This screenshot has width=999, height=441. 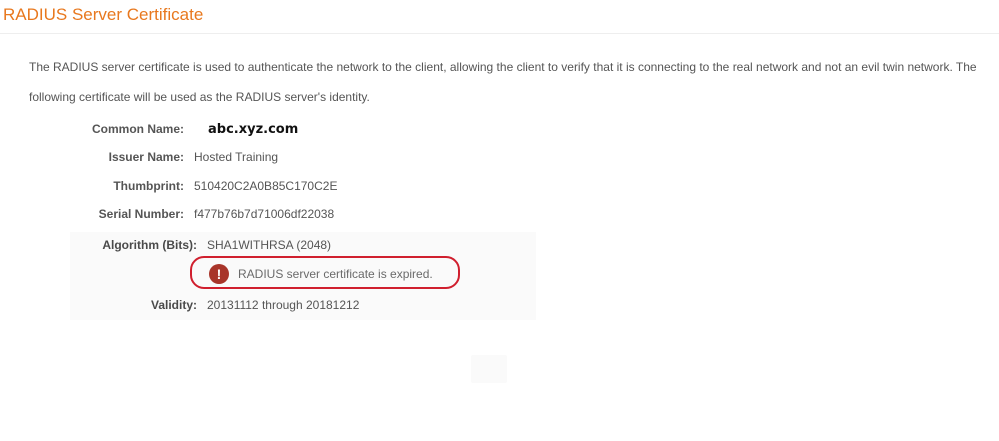 What do you see at coordinates (265, 186) in the screenshot?
I see `thumbprint-value: 510420C2A0B85C170C2E` at bounding box center [265, 186].